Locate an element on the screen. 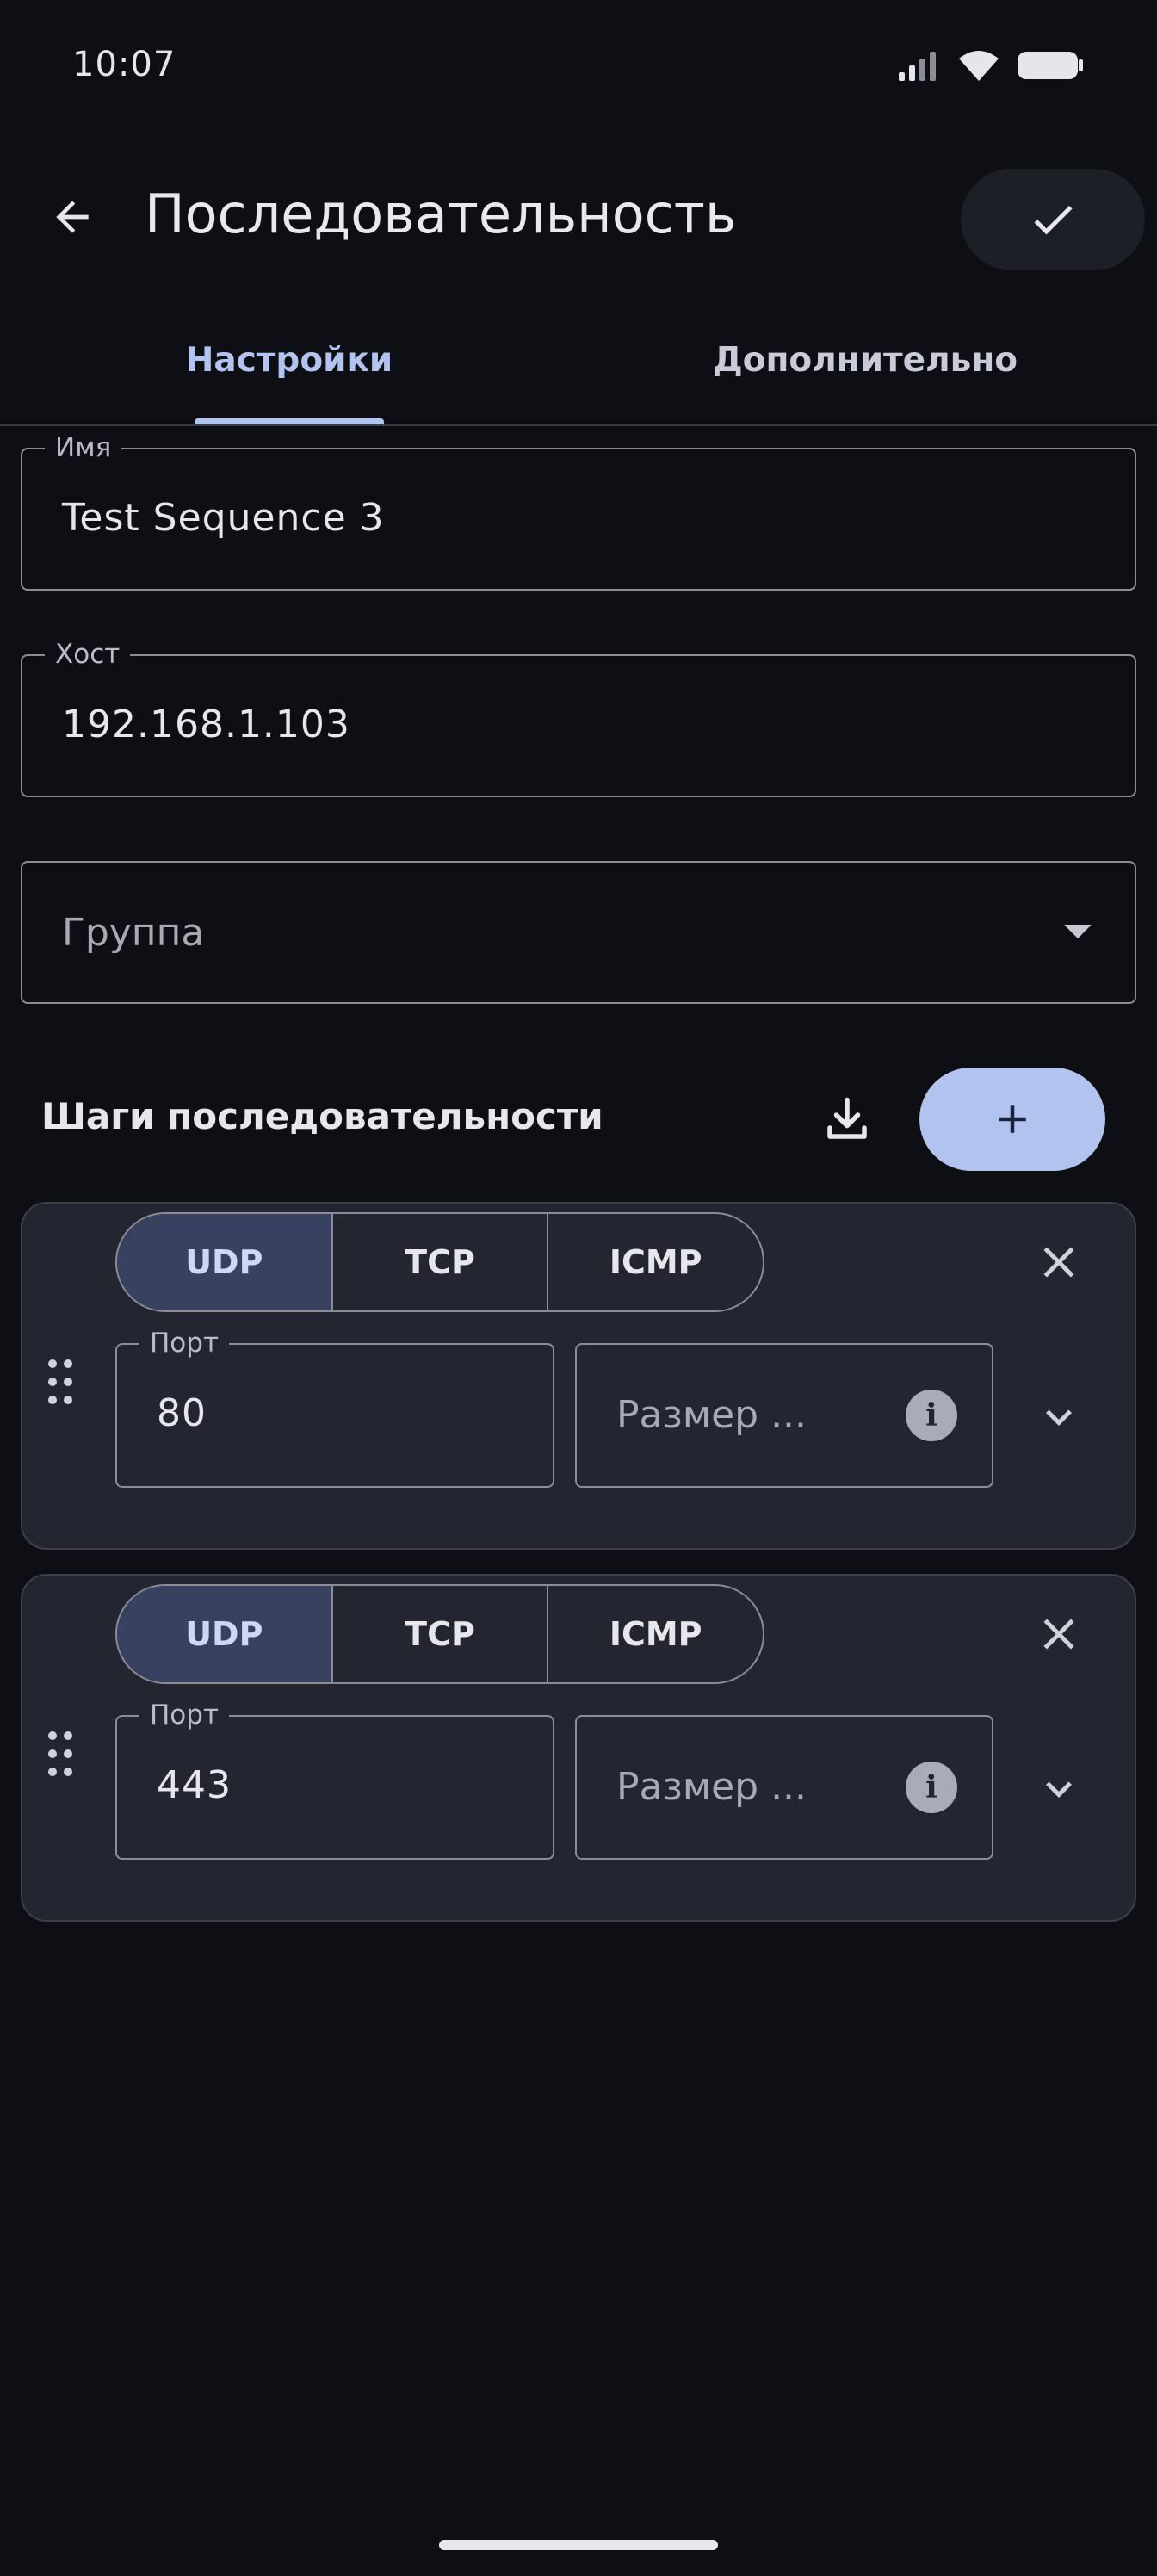 This screenshot has height=2576, width=1157. step-card: UDP TCP ICMP Порт 80 Размер ... i is located at coordinates (579, 1376).